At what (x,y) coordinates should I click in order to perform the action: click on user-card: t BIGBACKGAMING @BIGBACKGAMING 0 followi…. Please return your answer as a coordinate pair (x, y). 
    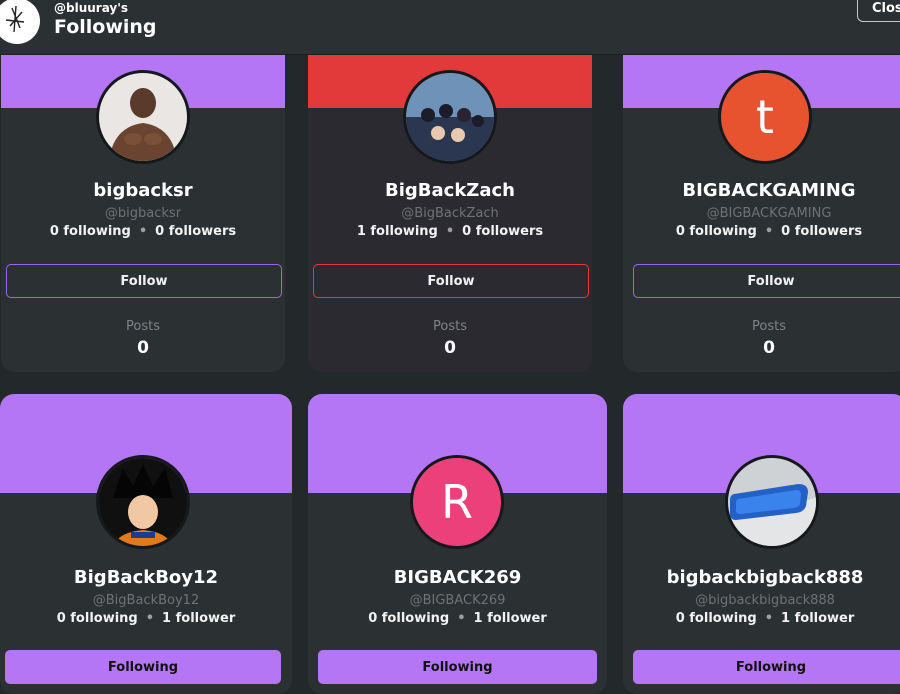
    Looking at the image, I should click on (761, 213).